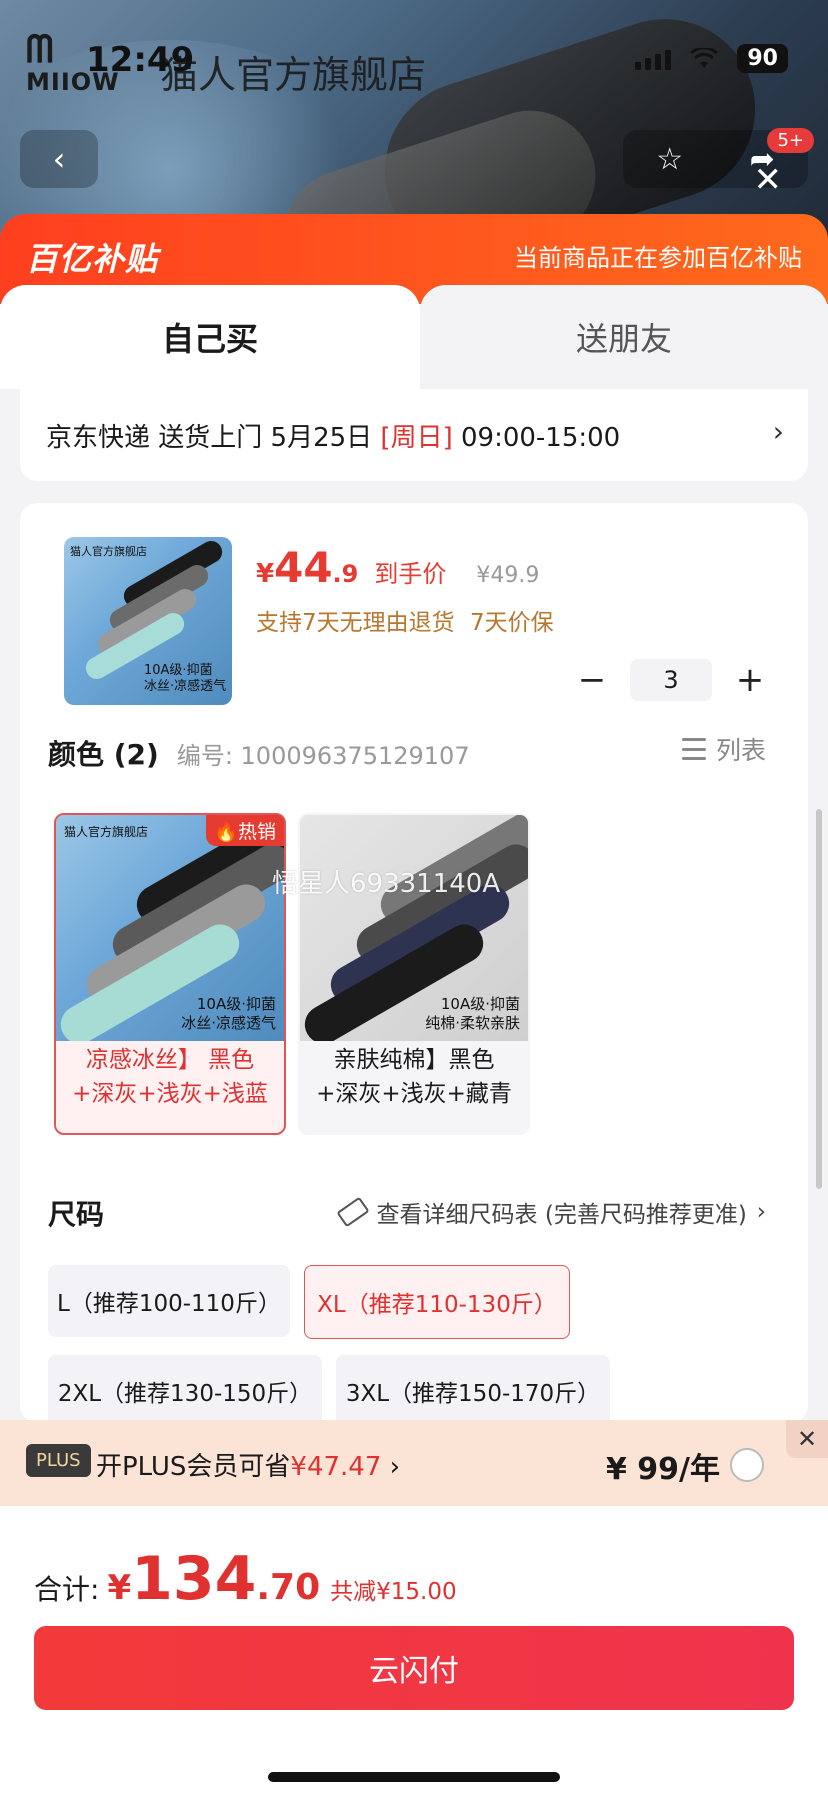  What do you see at coordinates (437, 1302) in the screenshot?
I see `size-option-xl: XL（推荐110-130斤）` at bounding box center [437, 1302].